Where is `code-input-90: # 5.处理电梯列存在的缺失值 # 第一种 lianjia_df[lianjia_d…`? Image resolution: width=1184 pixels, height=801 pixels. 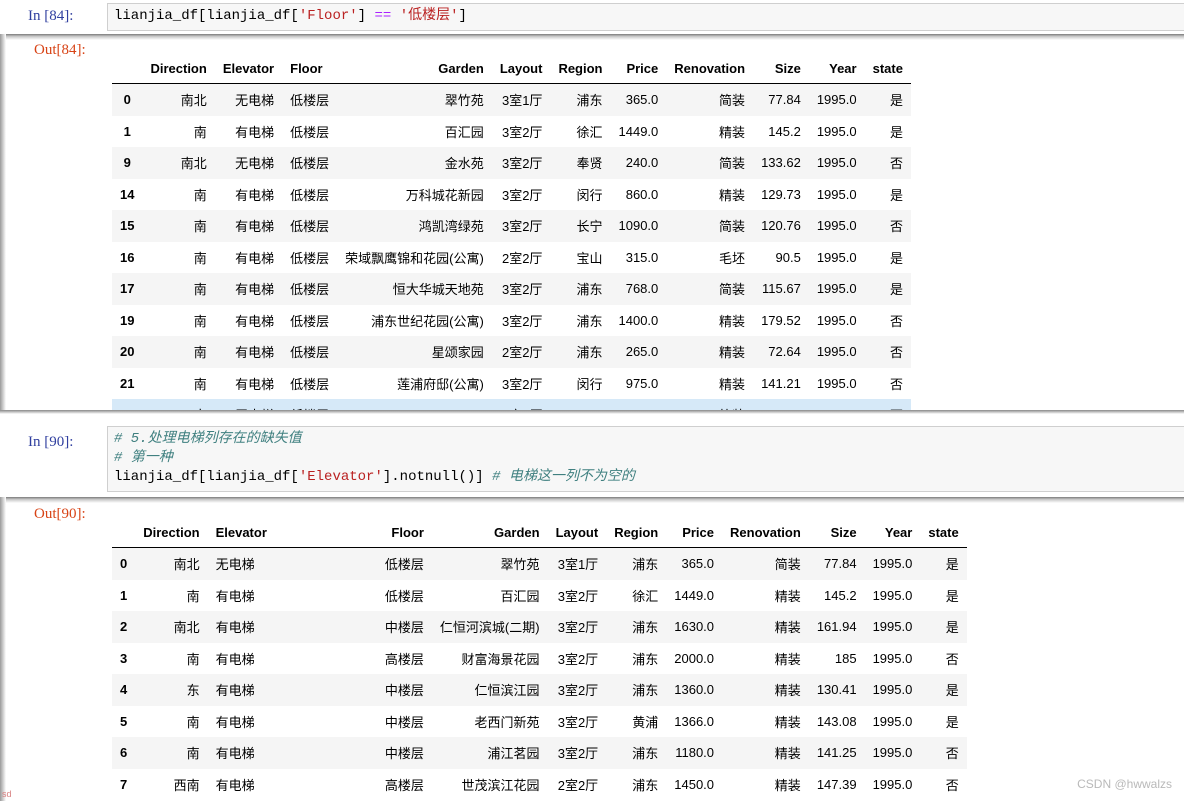 code-input-90: # 5.处理电梯列存在的缺失值 # 第一种 lianjia_df[lianjia_d… is located at coordinates (645, 459).